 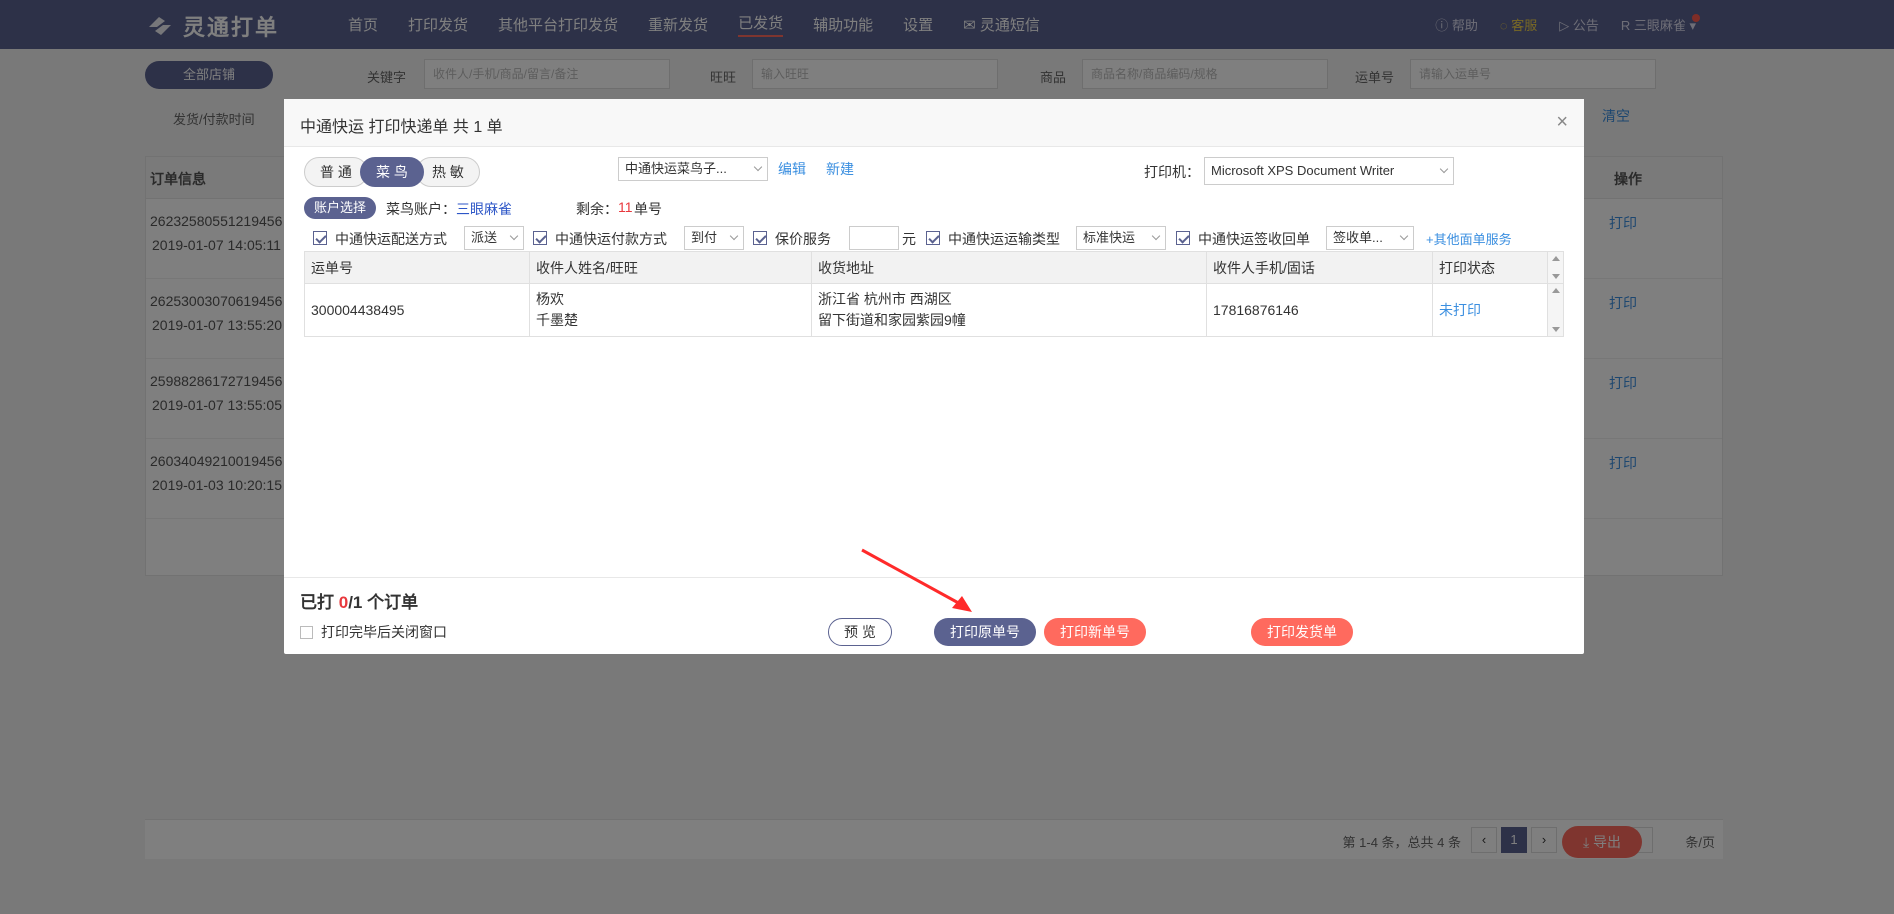 What do you see at coordinates (383, 602) in the screenshot?
I see `printed-total: /1 个订单` at bounding box center [383, 602].